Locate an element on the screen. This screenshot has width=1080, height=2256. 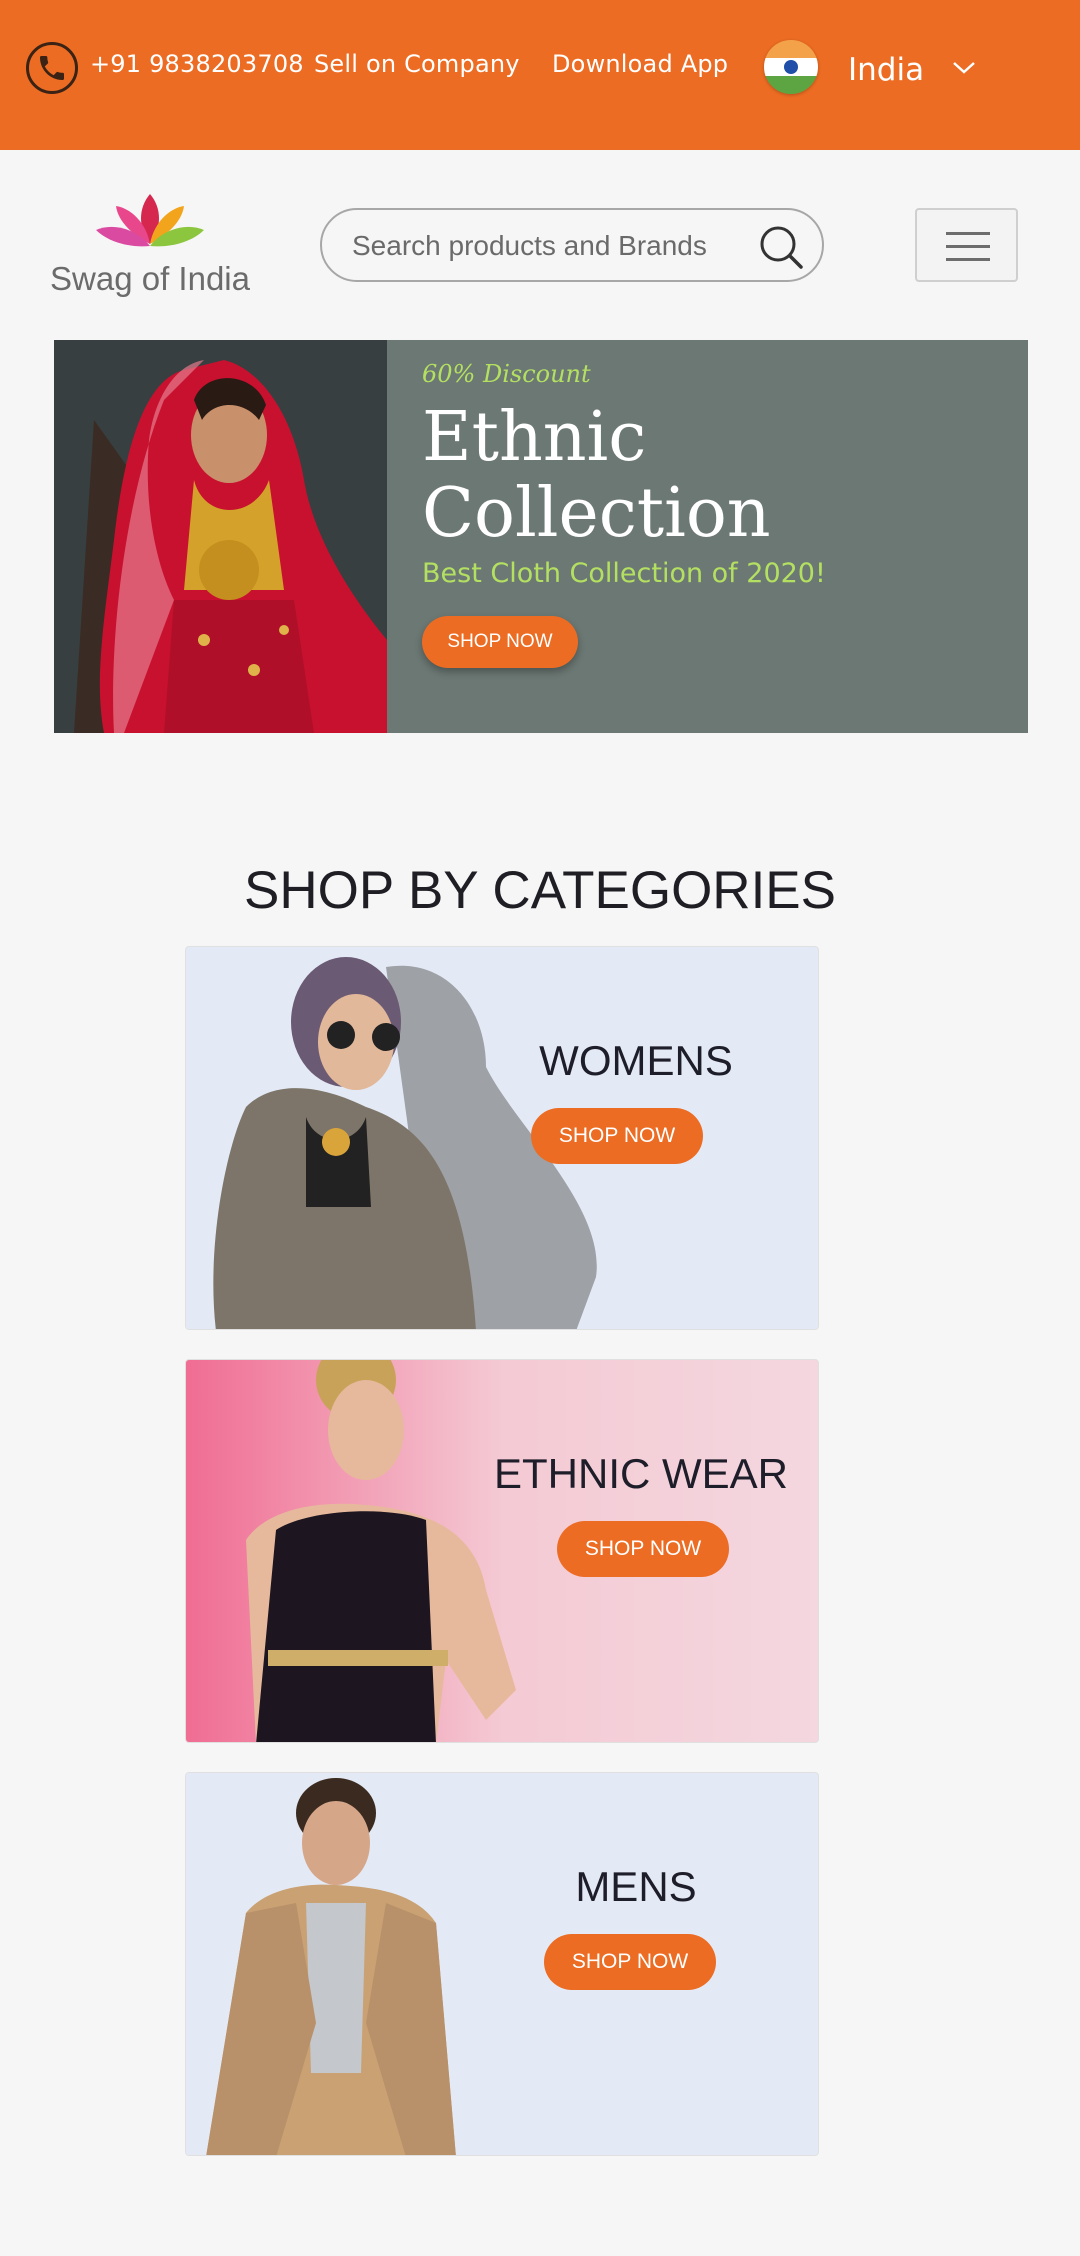
logo: Swag of India is located at coordinates (150, 242).